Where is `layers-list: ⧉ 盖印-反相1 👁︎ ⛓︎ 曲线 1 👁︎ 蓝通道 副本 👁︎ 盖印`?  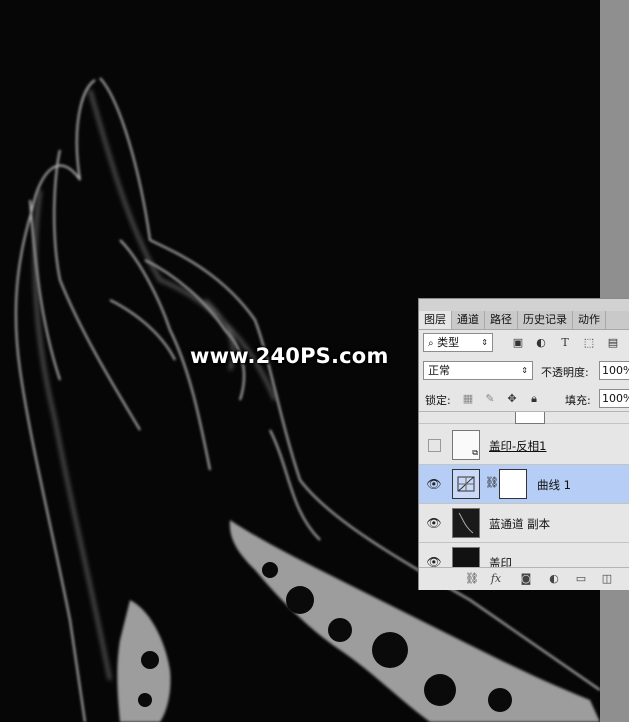 layers-list: ⧉ 盖印-反相1 👁︎ ⛓︎ 曲线 1 👁︎ 蓝通道 副本 👁︎ 盖印 is located at coordinates (524, 489).